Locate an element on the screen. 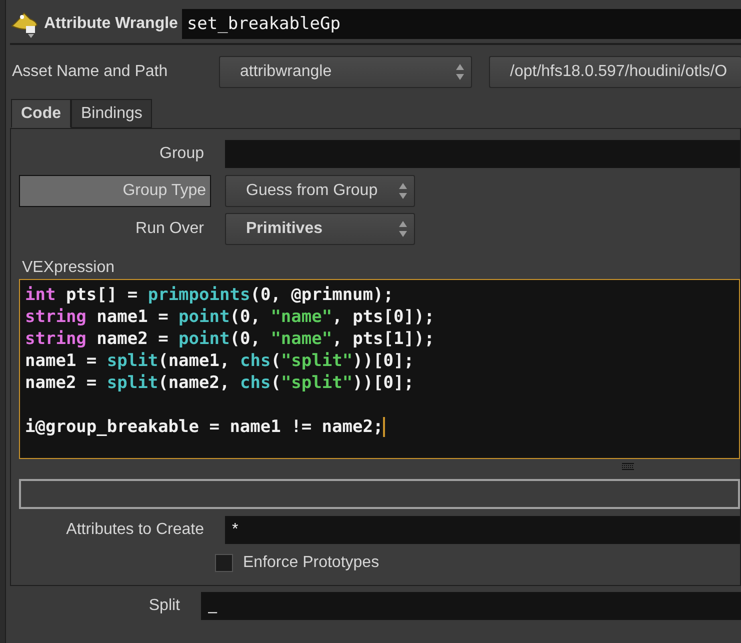 Image resolution: width=741 pixels, height=643 pixels. run-over-dropdown: Primitives is located at coordinates (320, 229).